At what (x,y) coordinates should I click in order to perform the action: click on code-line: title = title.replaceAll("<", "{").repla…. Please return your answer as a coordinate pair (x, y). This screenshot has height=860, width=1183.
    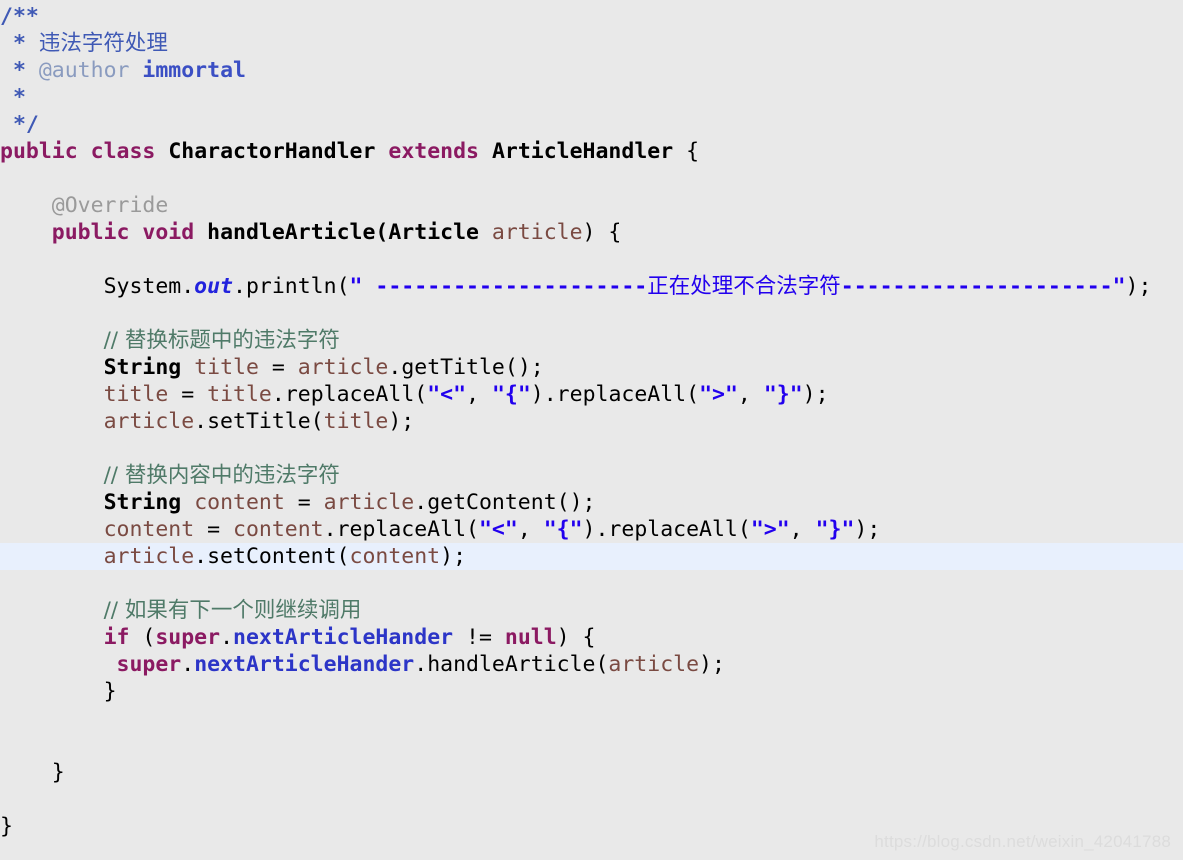
    Looking at the image, I should click on (591, 394).